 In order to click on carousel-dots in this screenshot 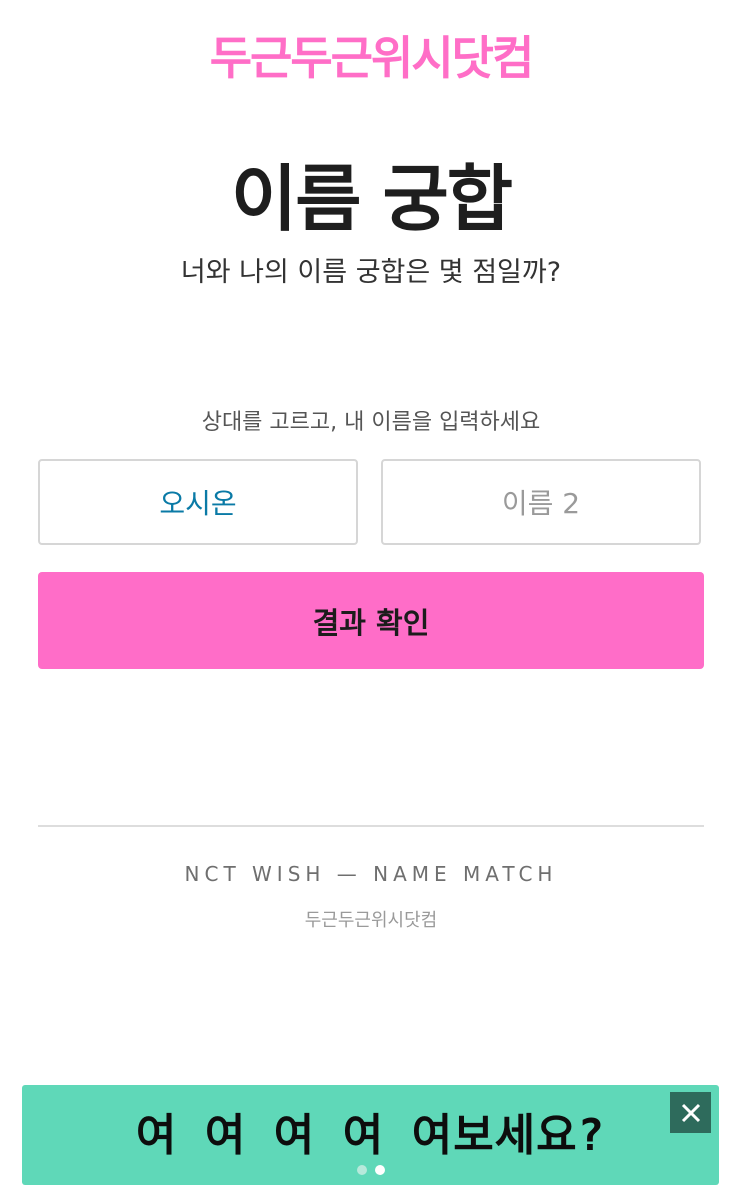, I will do `click(370, 1170)`.